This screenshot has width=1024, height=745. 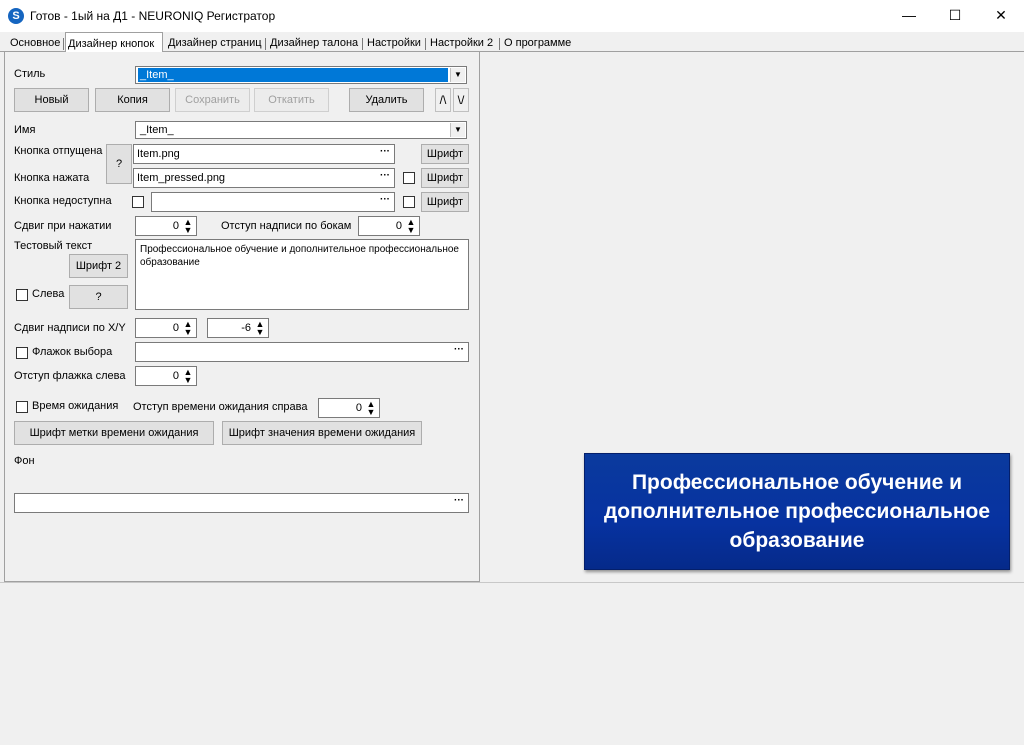 What do you see at coordinates (301, 130) in the screenshot?
I see `name-select: _Item_ ▼` at bounding box center [301, 130].